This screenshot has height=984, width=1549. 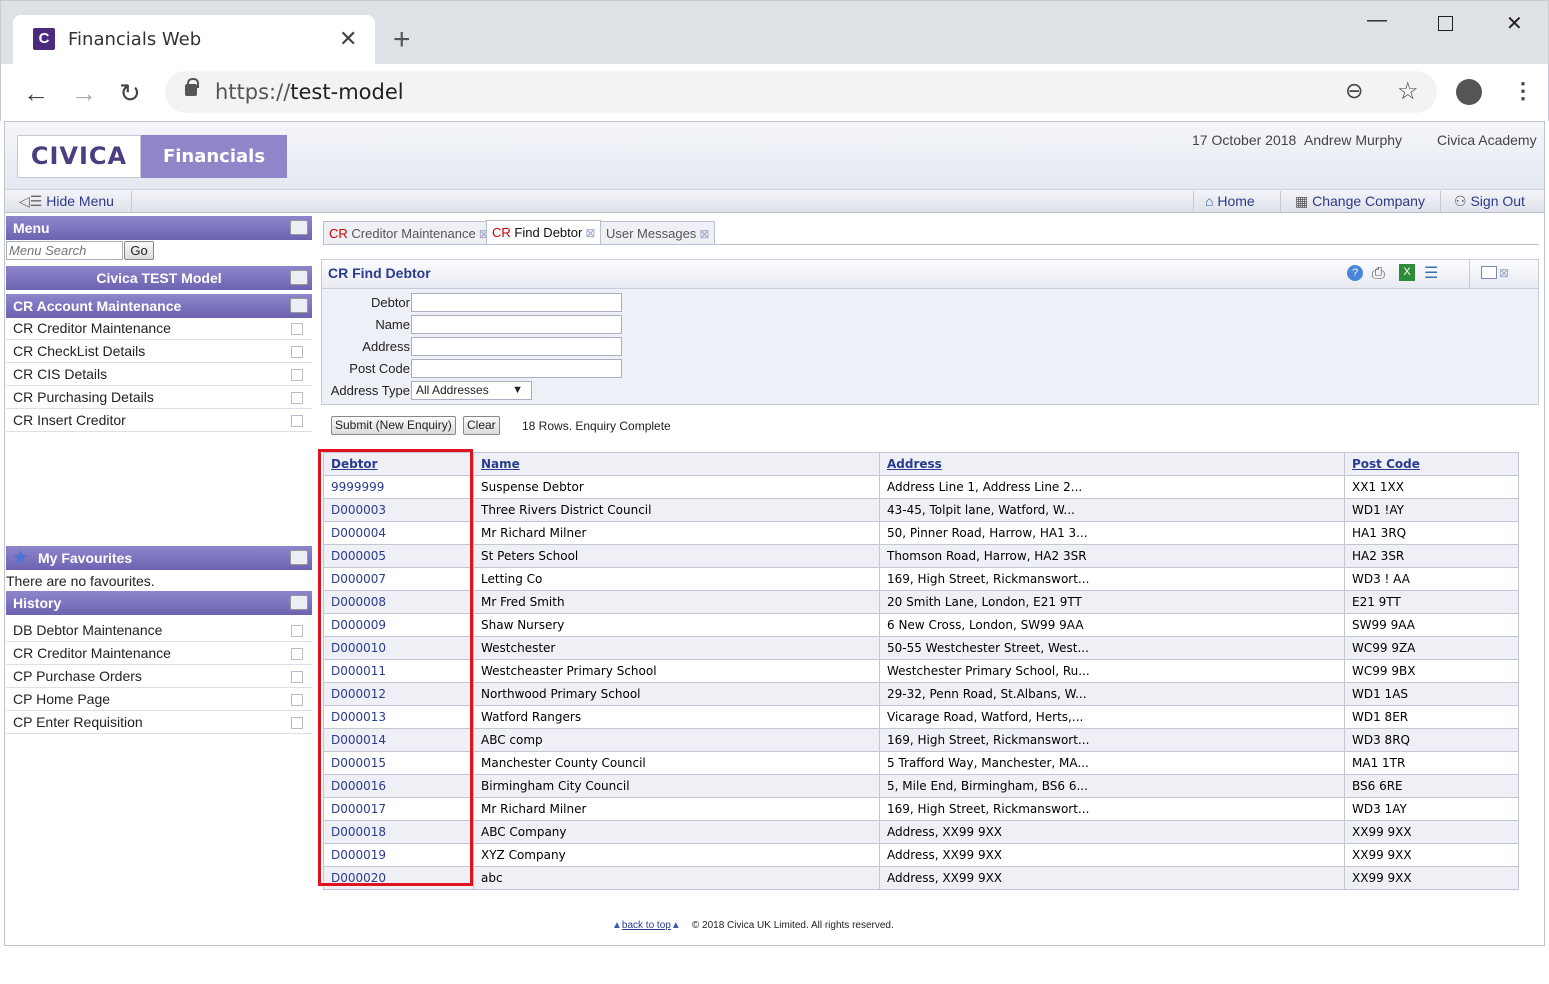 What do you see at coordinates (1354, 91) in the screenshot?
I see `zoom-icon: ⊖` at bounding box center [1354, 91].